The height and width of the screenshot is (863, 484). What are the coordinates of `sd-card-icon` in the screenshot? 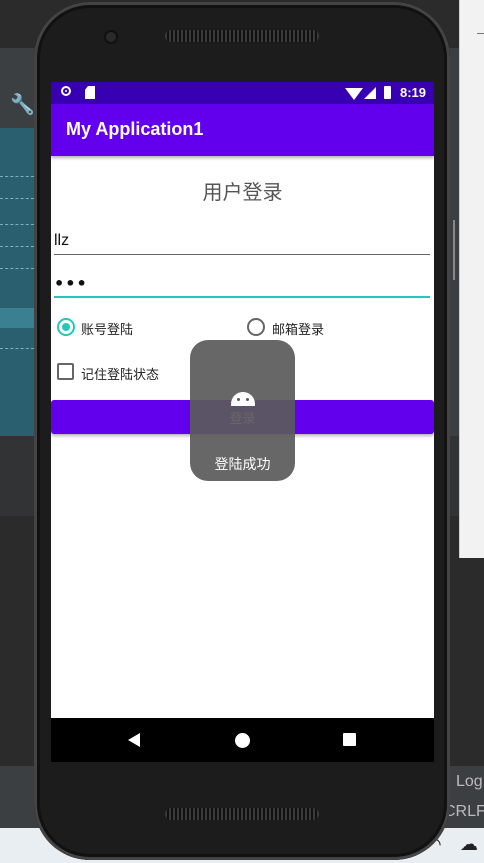 It's located at (90, 92).